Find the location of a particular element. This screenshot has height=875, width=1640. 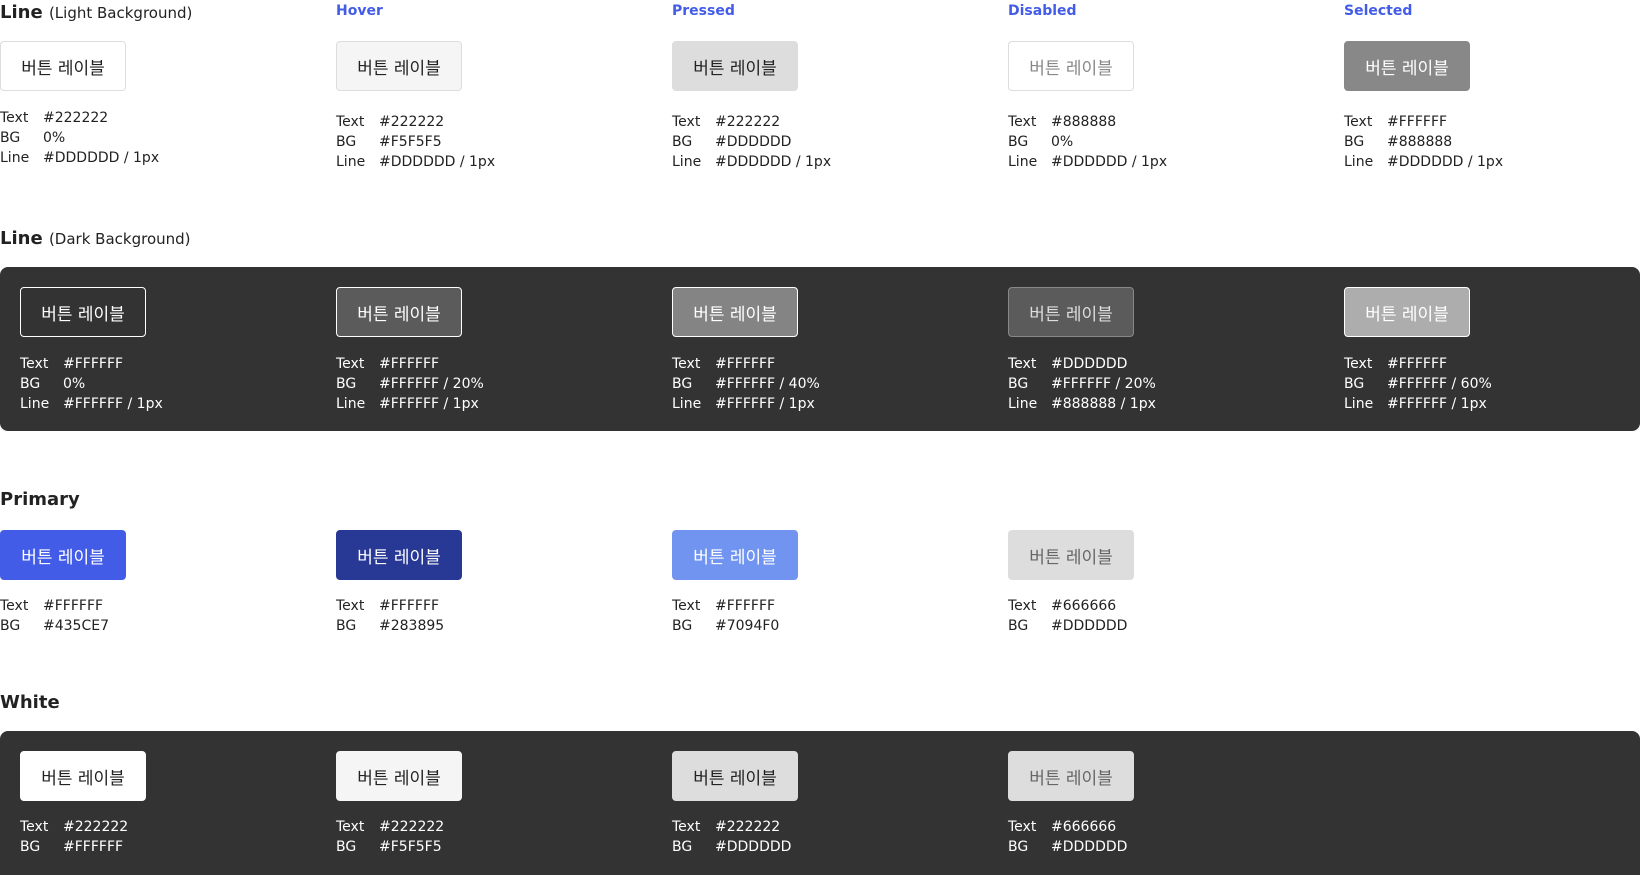

line-dark-default-button: 버튼 레이블 is located at coordinates (83, 312).